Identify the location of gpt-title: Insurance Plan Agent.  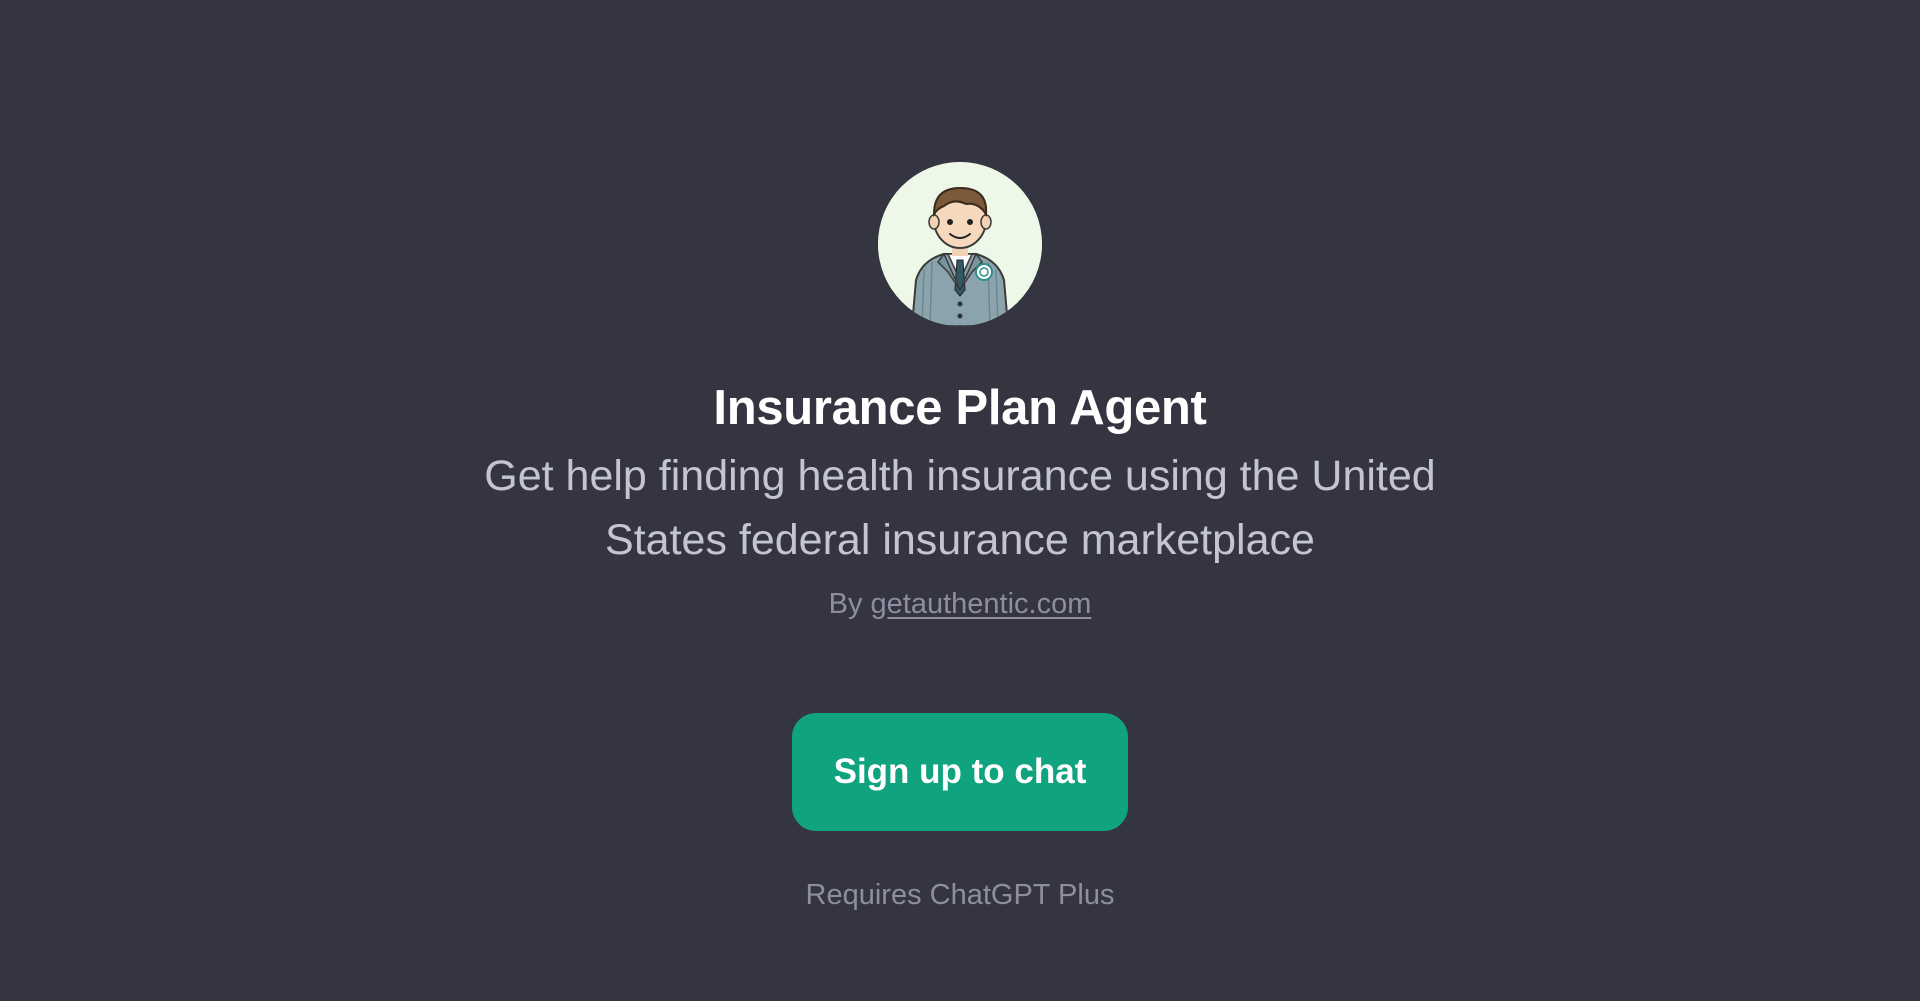
(960, 408).